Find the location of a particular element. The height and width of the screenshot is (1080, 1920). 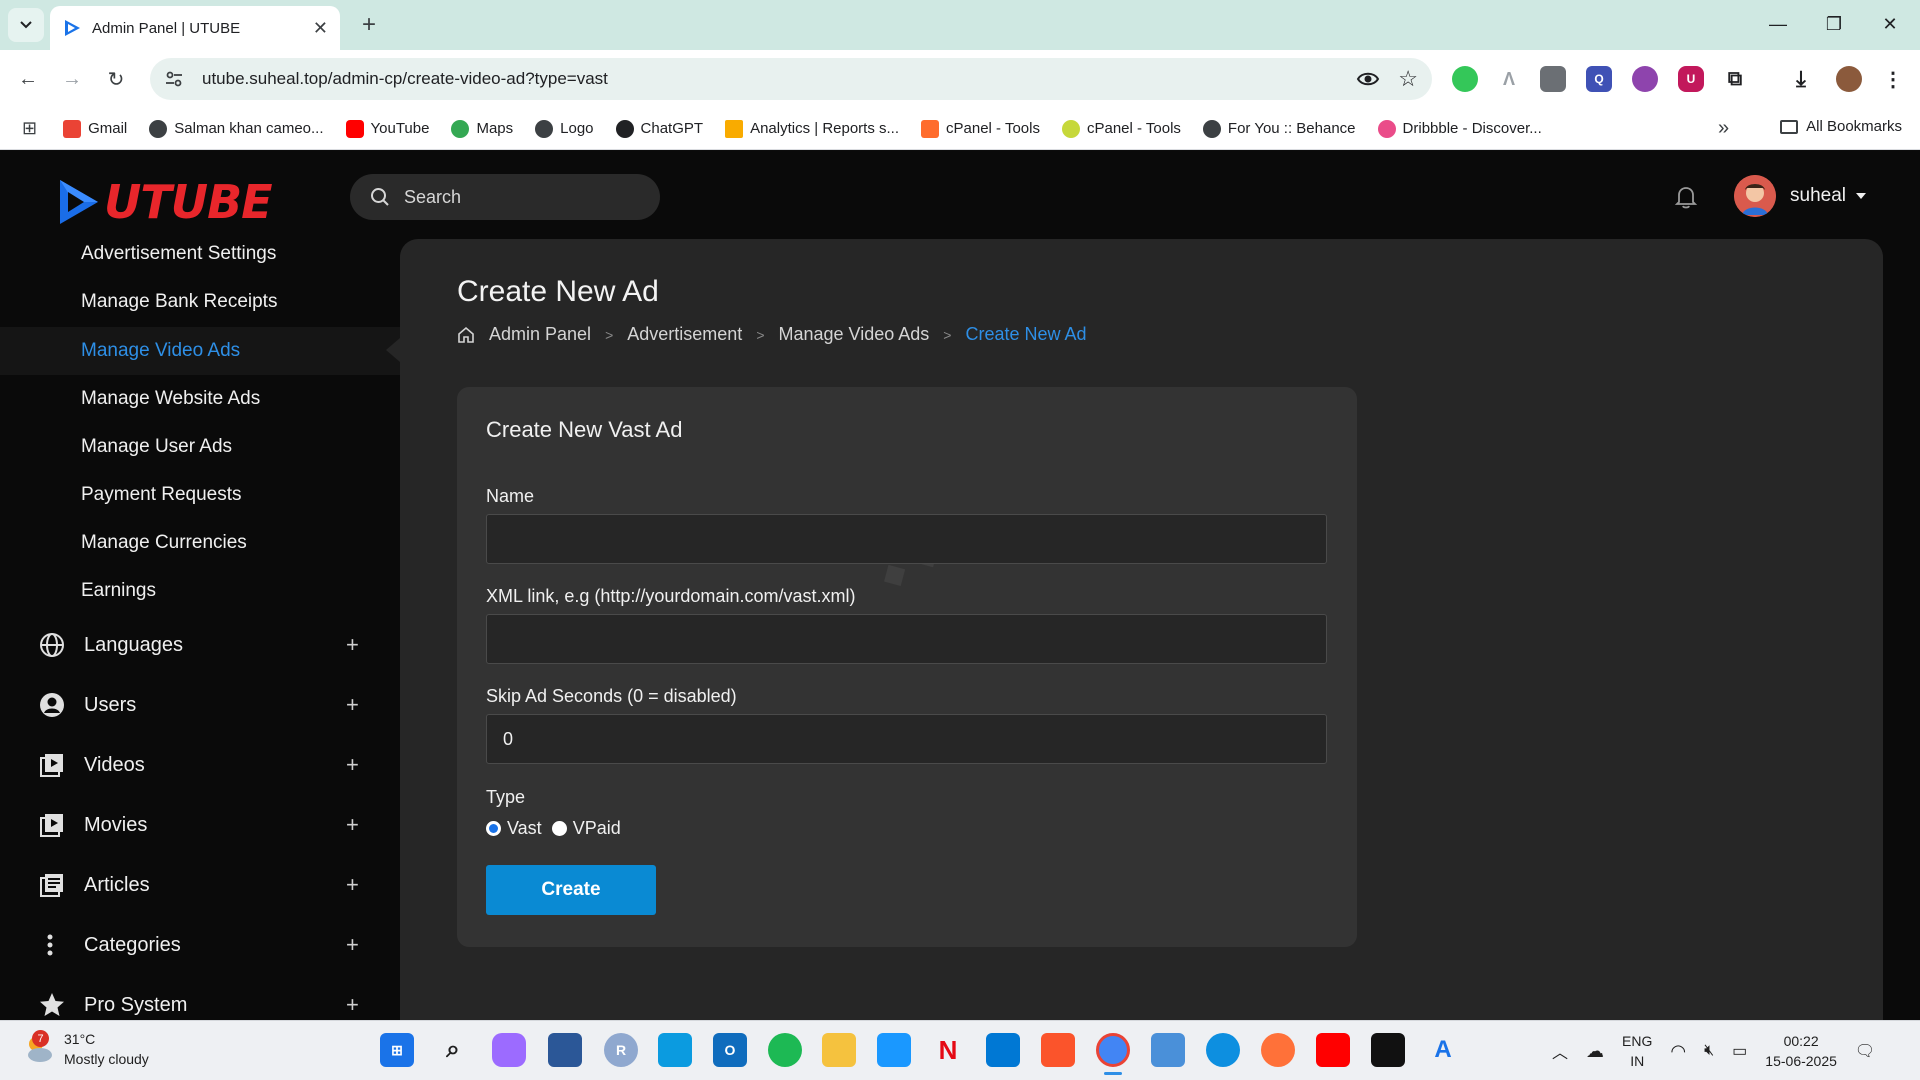

vscode-icon is located at coordinates (1003, 1050).